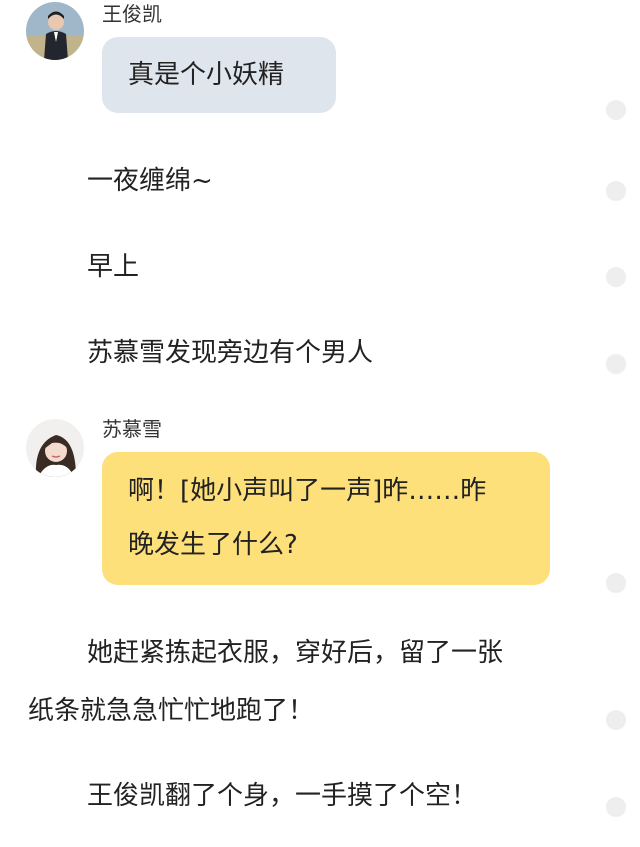  I want to click on chat-bubble: 真是个小妖精, so click(219, 75).